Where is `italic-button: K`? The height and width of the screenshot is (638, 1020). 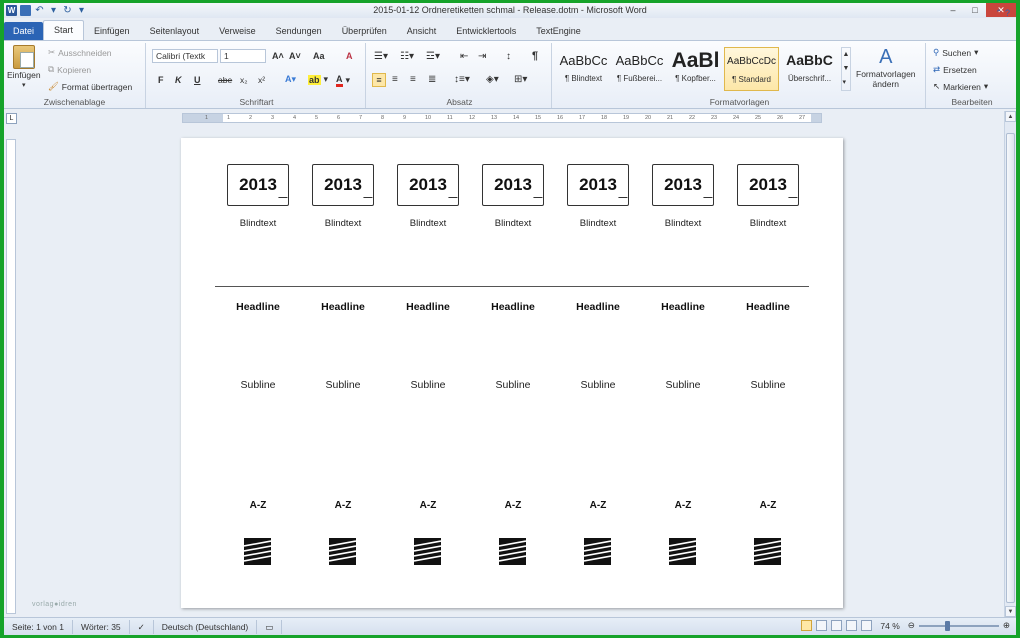 italic-button: K is located at coordinates (178, 80).